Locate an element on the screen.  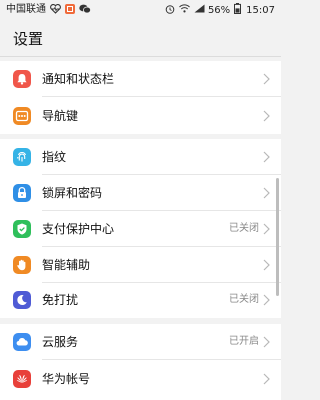
status-left: 中国联通 is located at coordinates (48, 10).